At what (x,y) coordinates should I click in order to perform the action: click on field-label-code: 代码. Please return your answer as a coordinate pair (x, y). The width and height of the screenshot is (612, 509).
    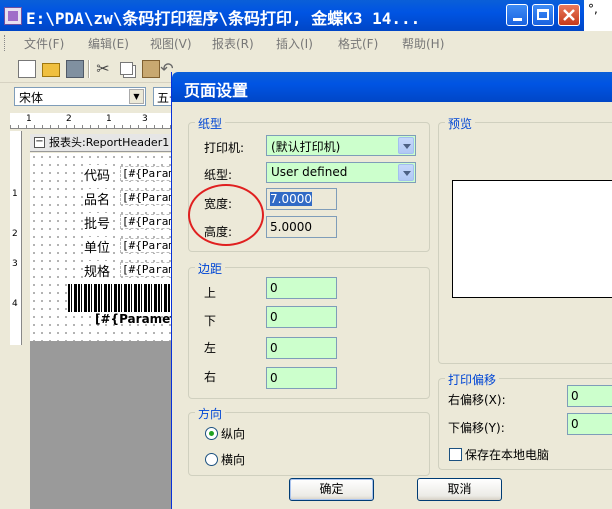
    Looking at the image, I should click on (97, 174).